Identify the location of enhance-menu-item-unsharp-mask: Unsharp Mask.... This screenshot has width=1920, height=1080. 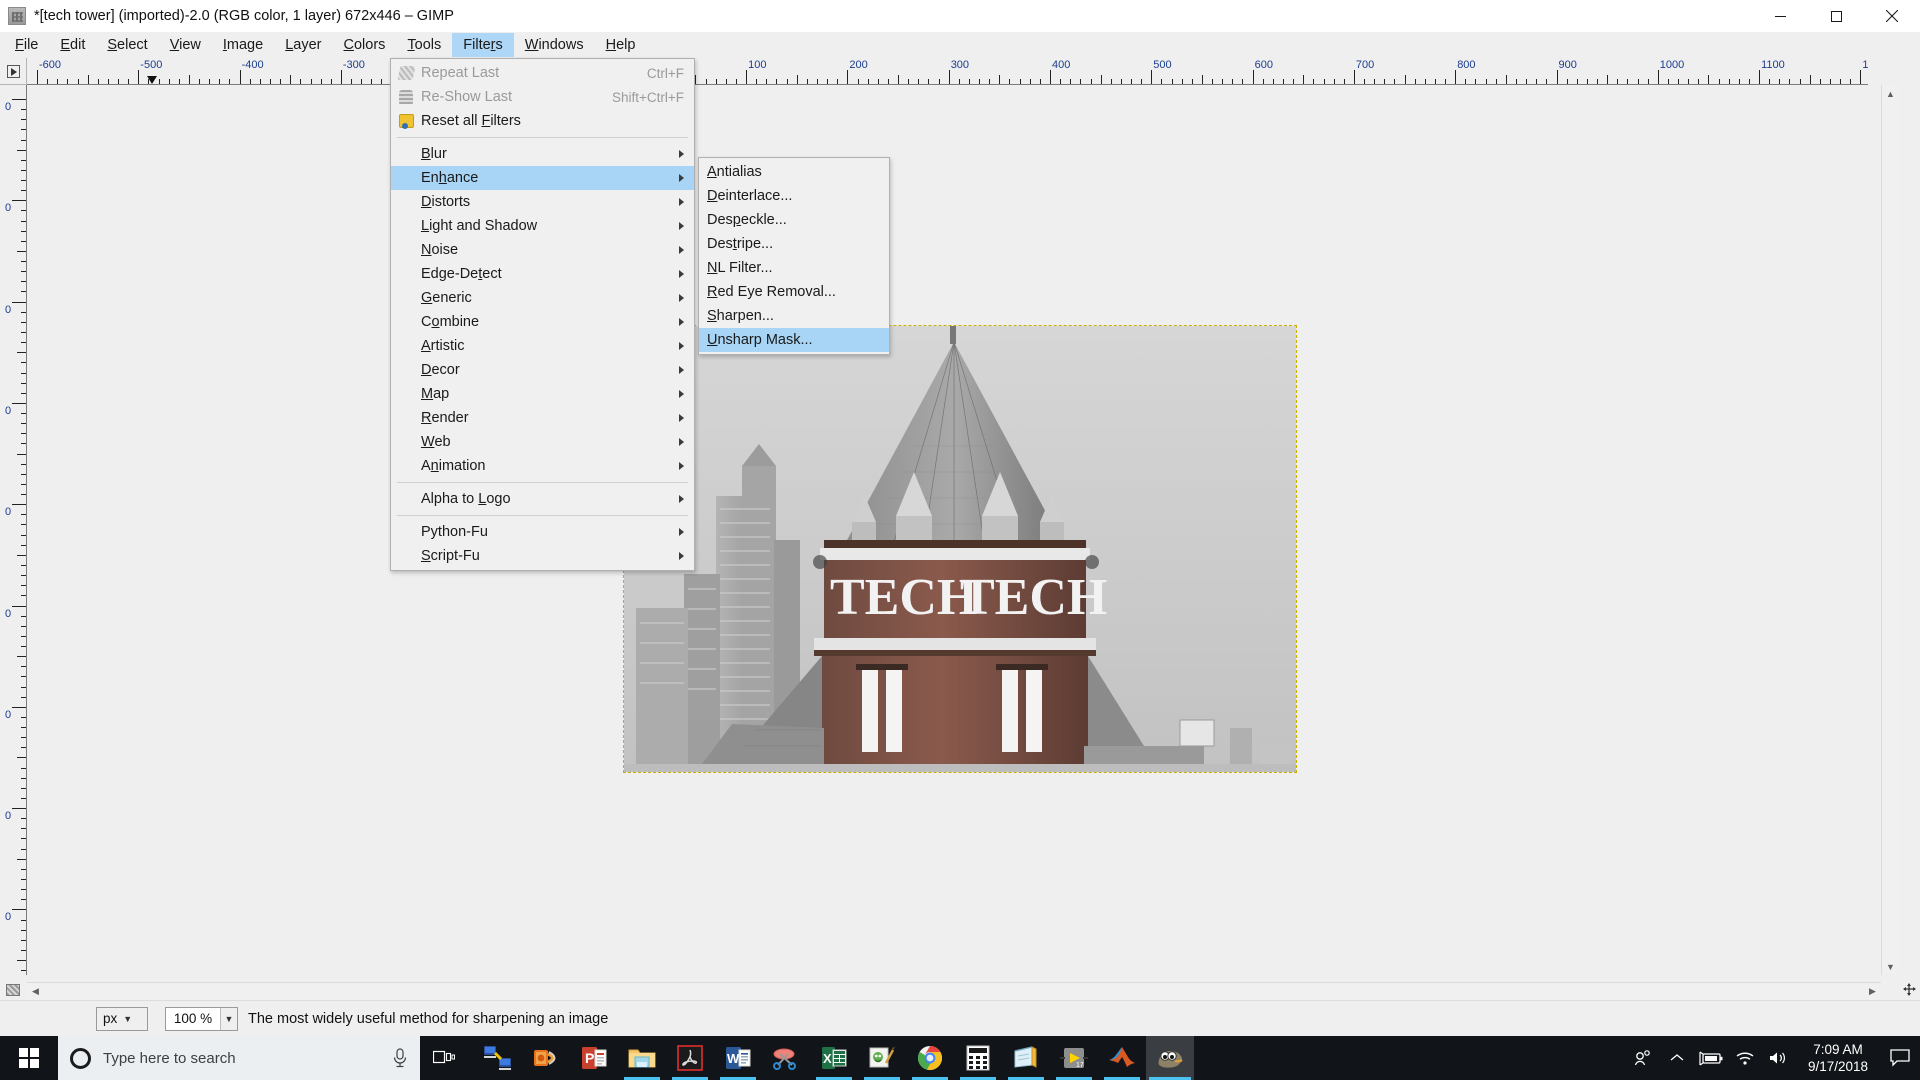
(794, 340).